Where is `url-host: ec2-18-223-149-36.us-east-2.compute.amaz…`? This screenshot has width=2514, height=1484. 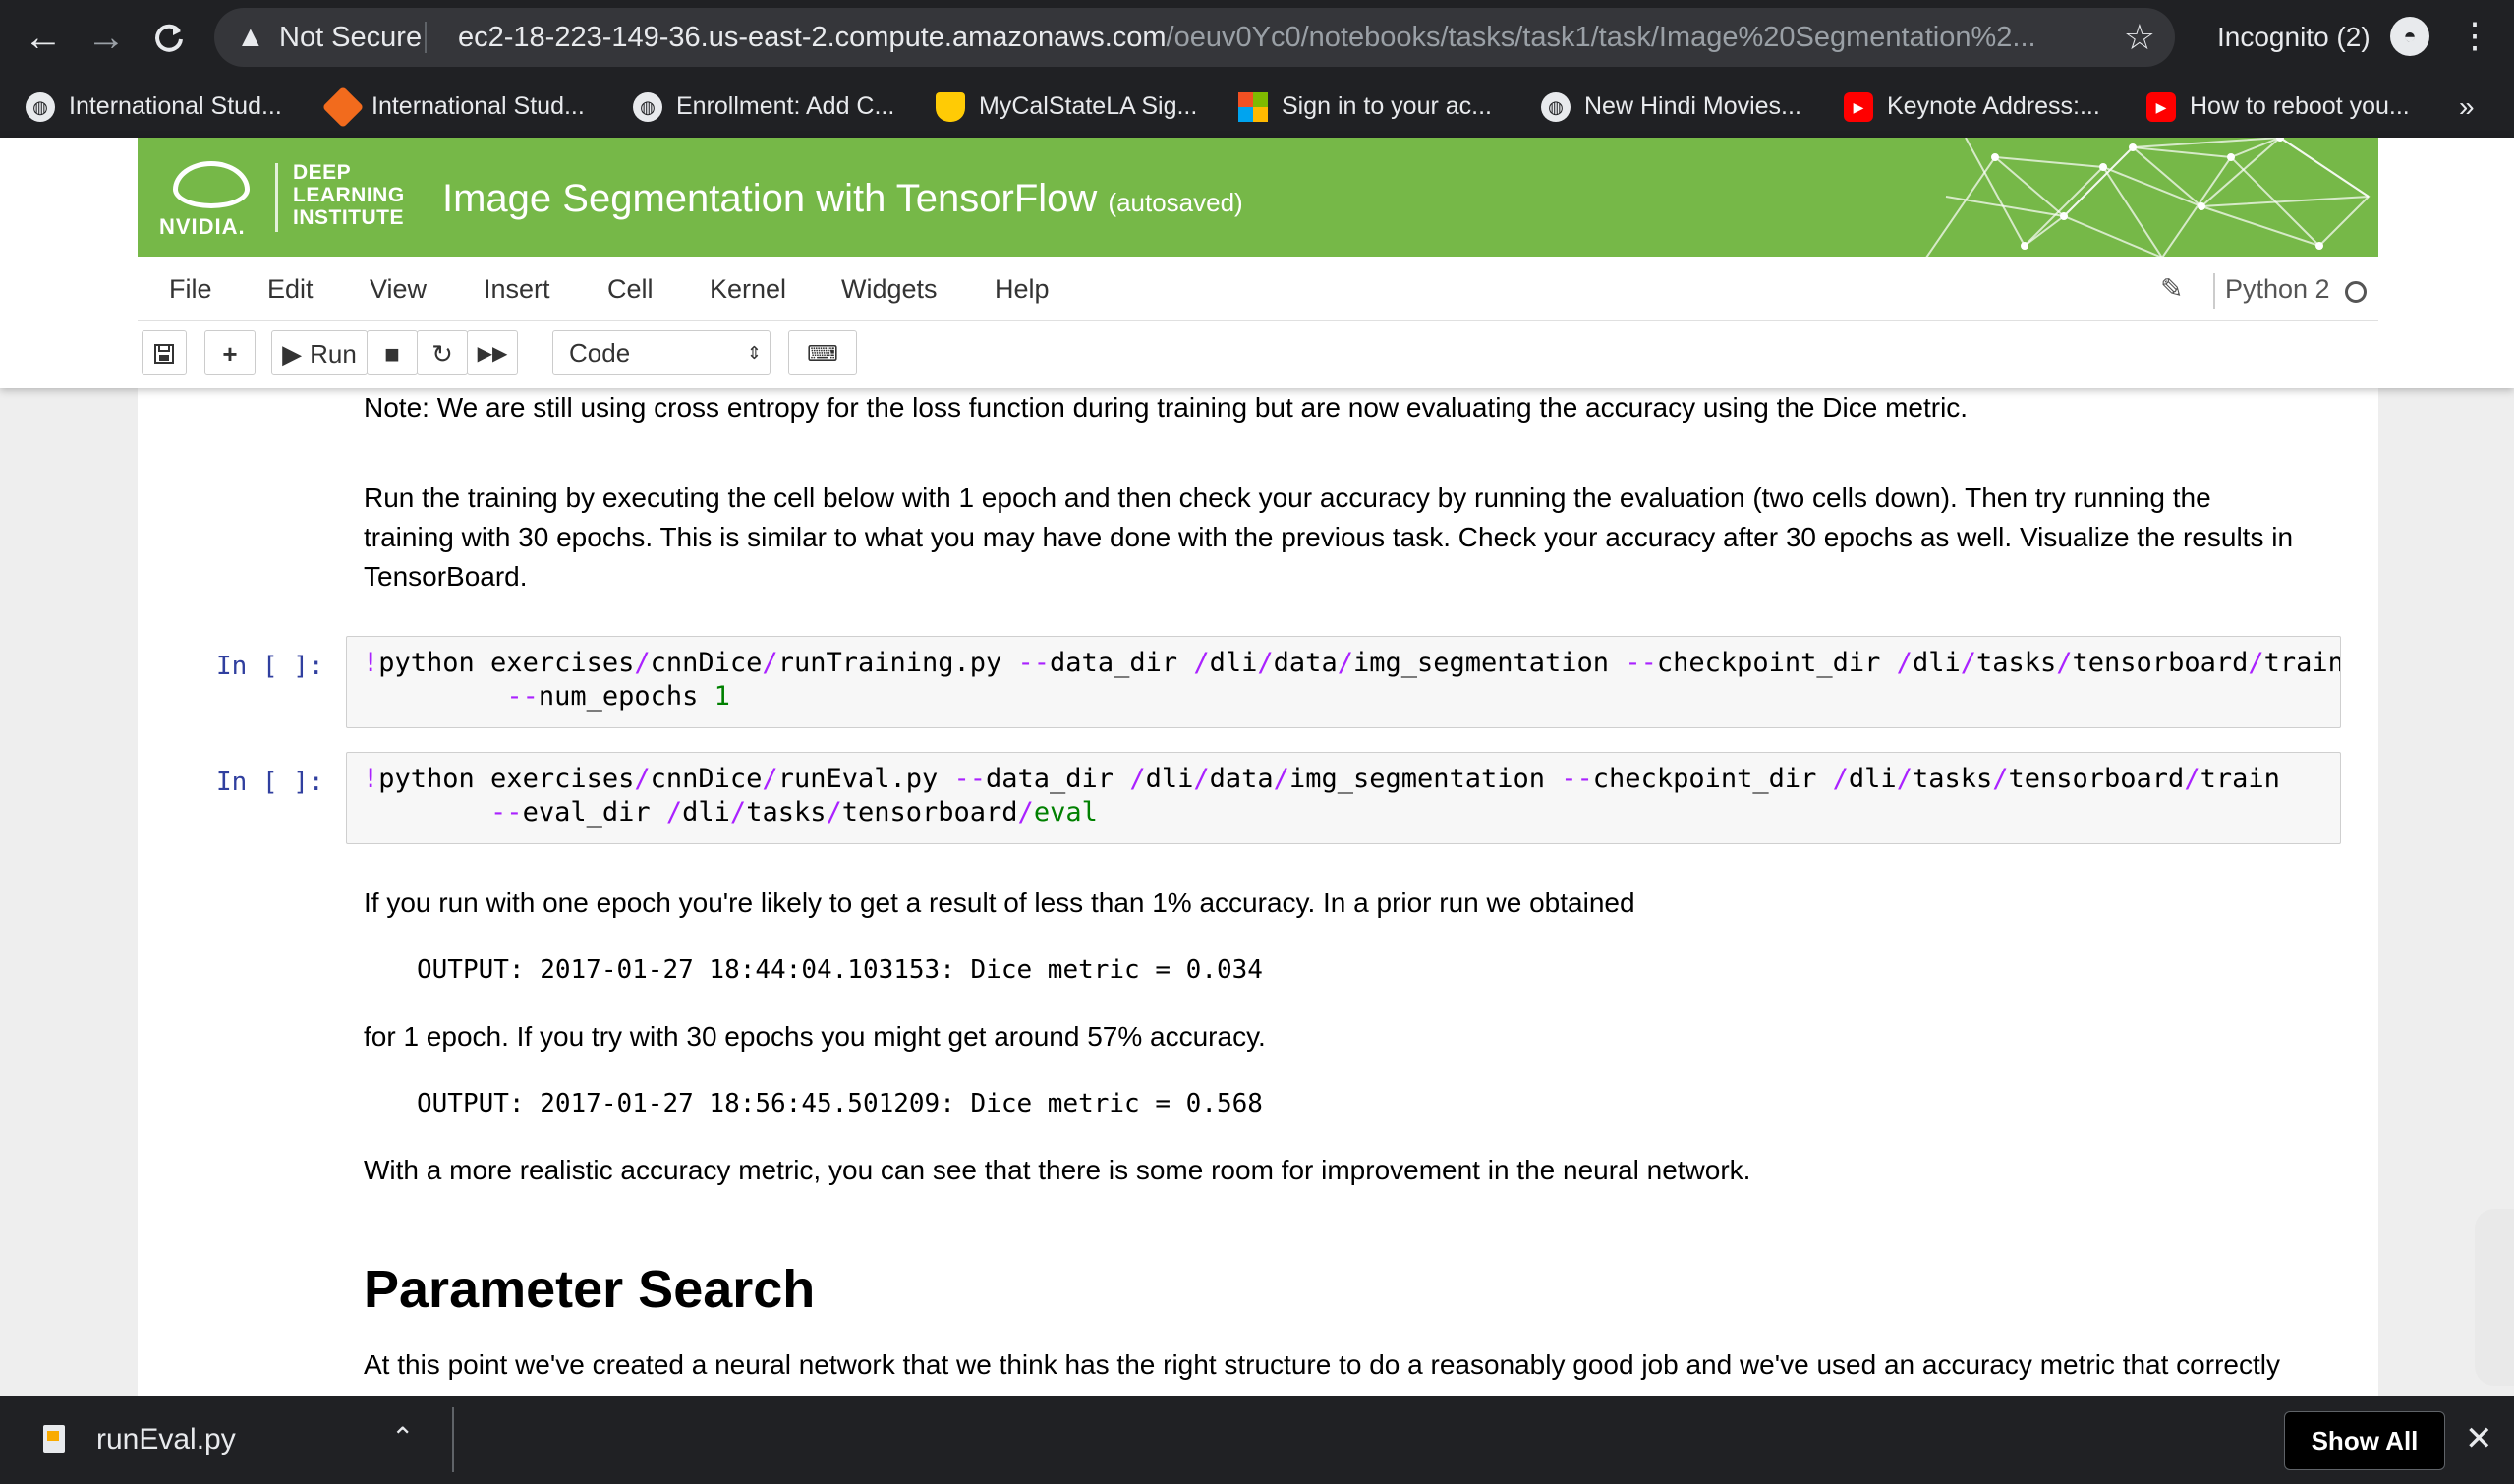 url-host: ec2-18-223-149-36.us-east-2.compute.amaz… is located at coordinates (812, 37).